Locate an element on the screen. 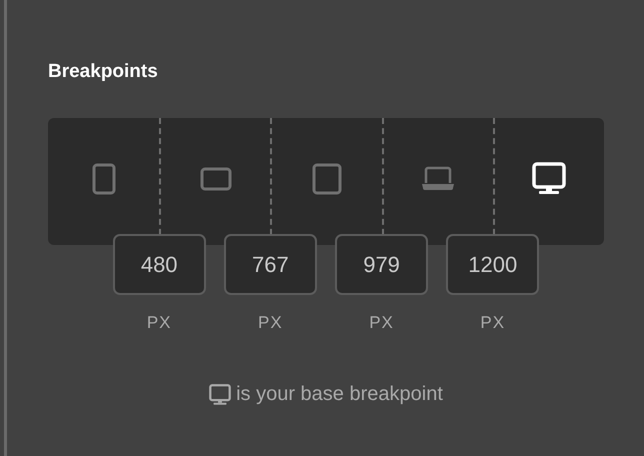 The image size is (644, 456). section-title: Breakpoints is located at coordinates (103, 72).